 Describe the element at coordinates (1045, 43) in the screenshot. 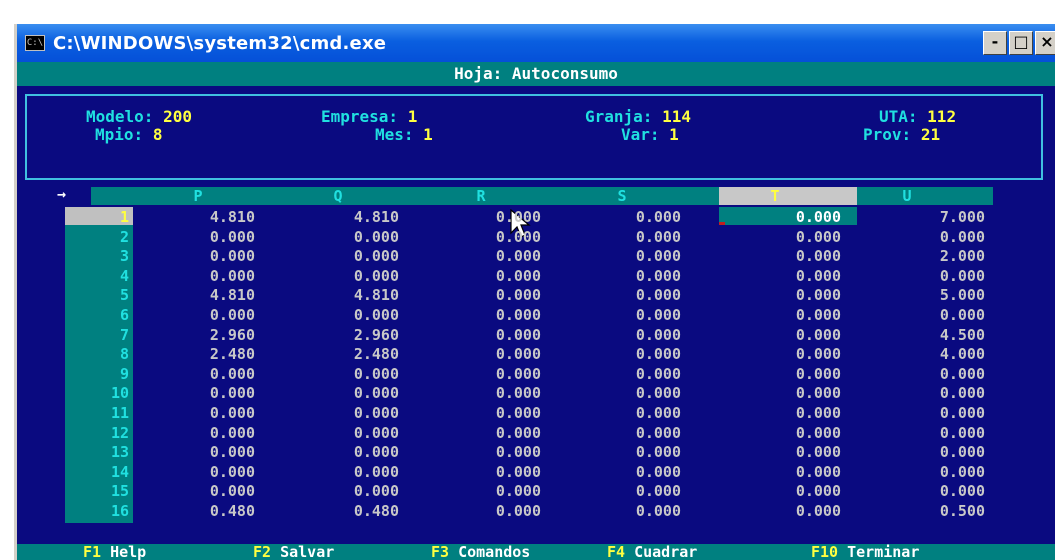

I see `close-button: ×` at that location.